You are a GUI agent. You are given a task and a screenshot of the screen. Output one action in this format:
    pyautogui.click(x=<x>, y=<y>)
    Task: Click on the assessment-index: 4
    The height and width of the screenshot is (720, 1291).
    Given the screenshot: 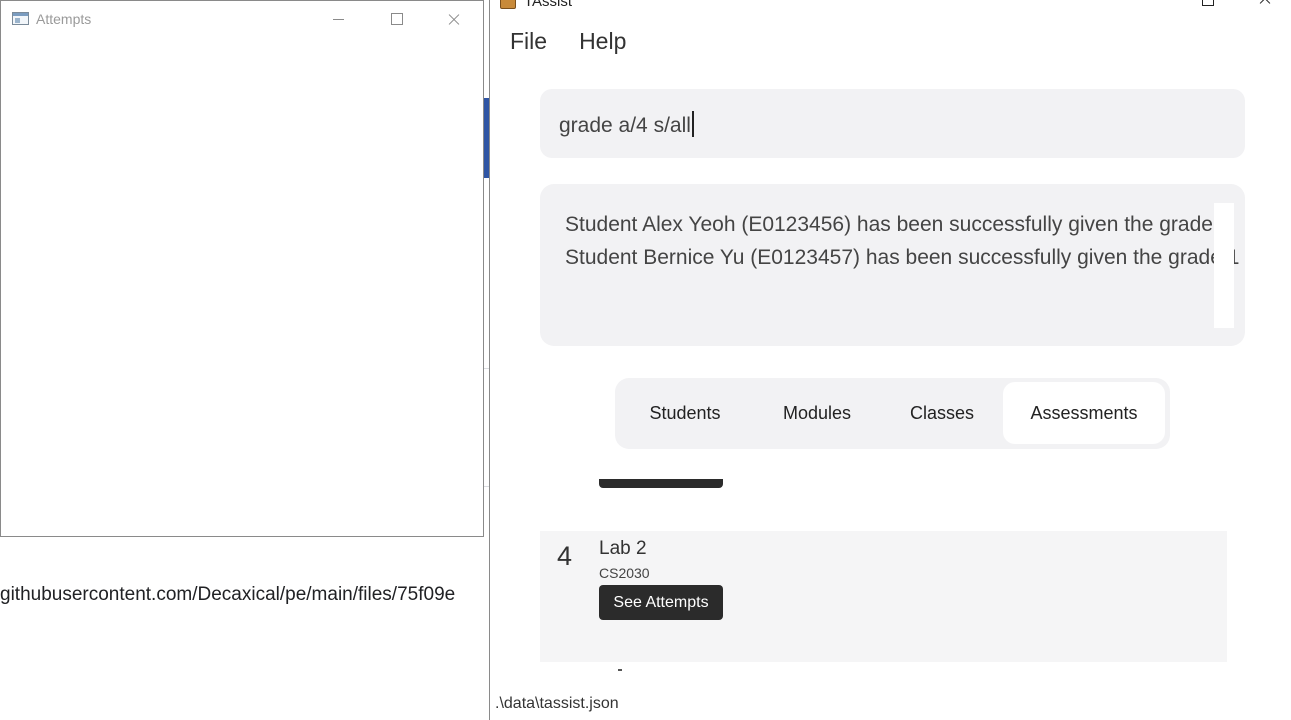 What is the action you would take?
    pyautogui.click(x=565, y=556)
    